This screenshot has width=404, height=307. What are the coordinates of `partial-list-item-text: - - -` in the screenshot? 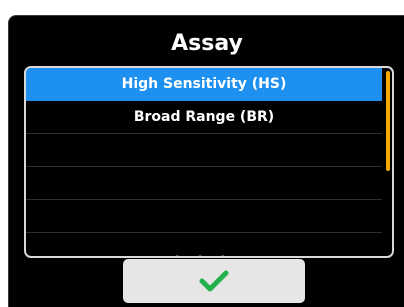 It's located at (204, 254).